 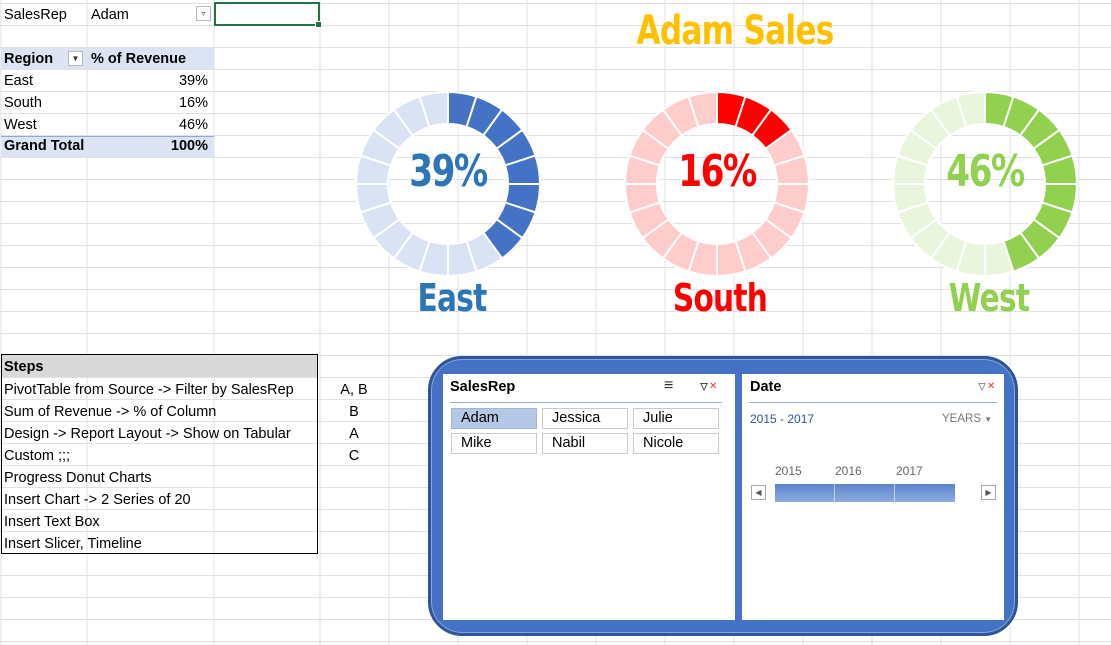 I want to click on slicer-item-nabil: Nabil, so click(x=585, y=443).